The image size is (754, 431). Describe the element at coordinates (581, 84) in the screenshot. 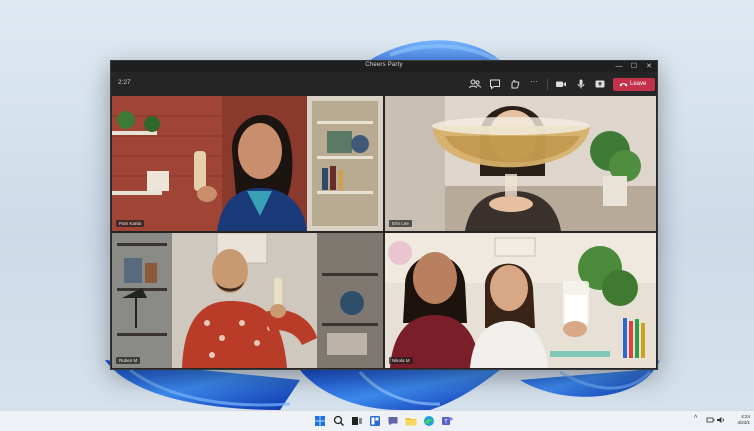

I see `mic-icon` at that location.